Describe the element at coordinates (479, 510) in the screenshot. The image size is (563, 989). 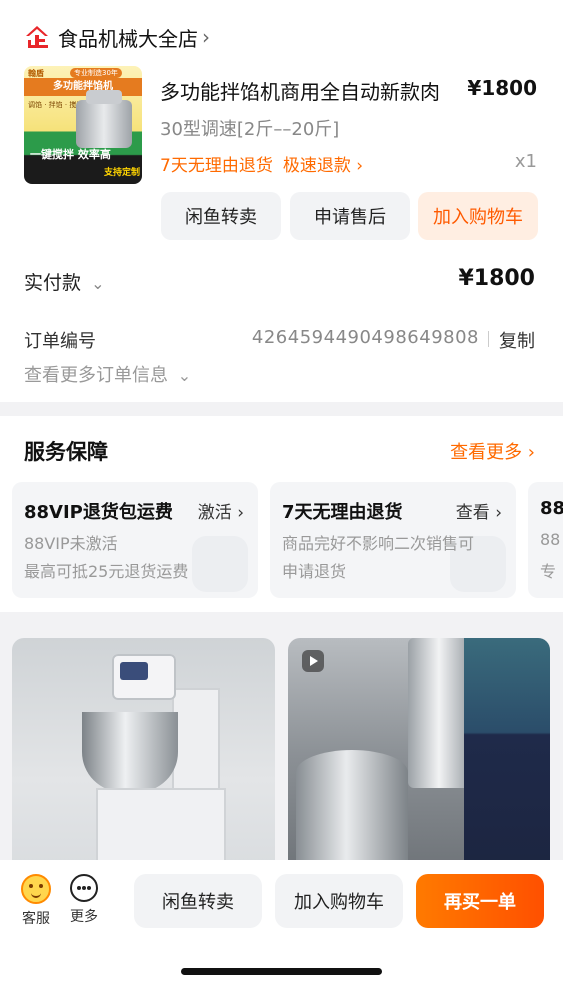
I see `view-button: 查看 ›` at that location.